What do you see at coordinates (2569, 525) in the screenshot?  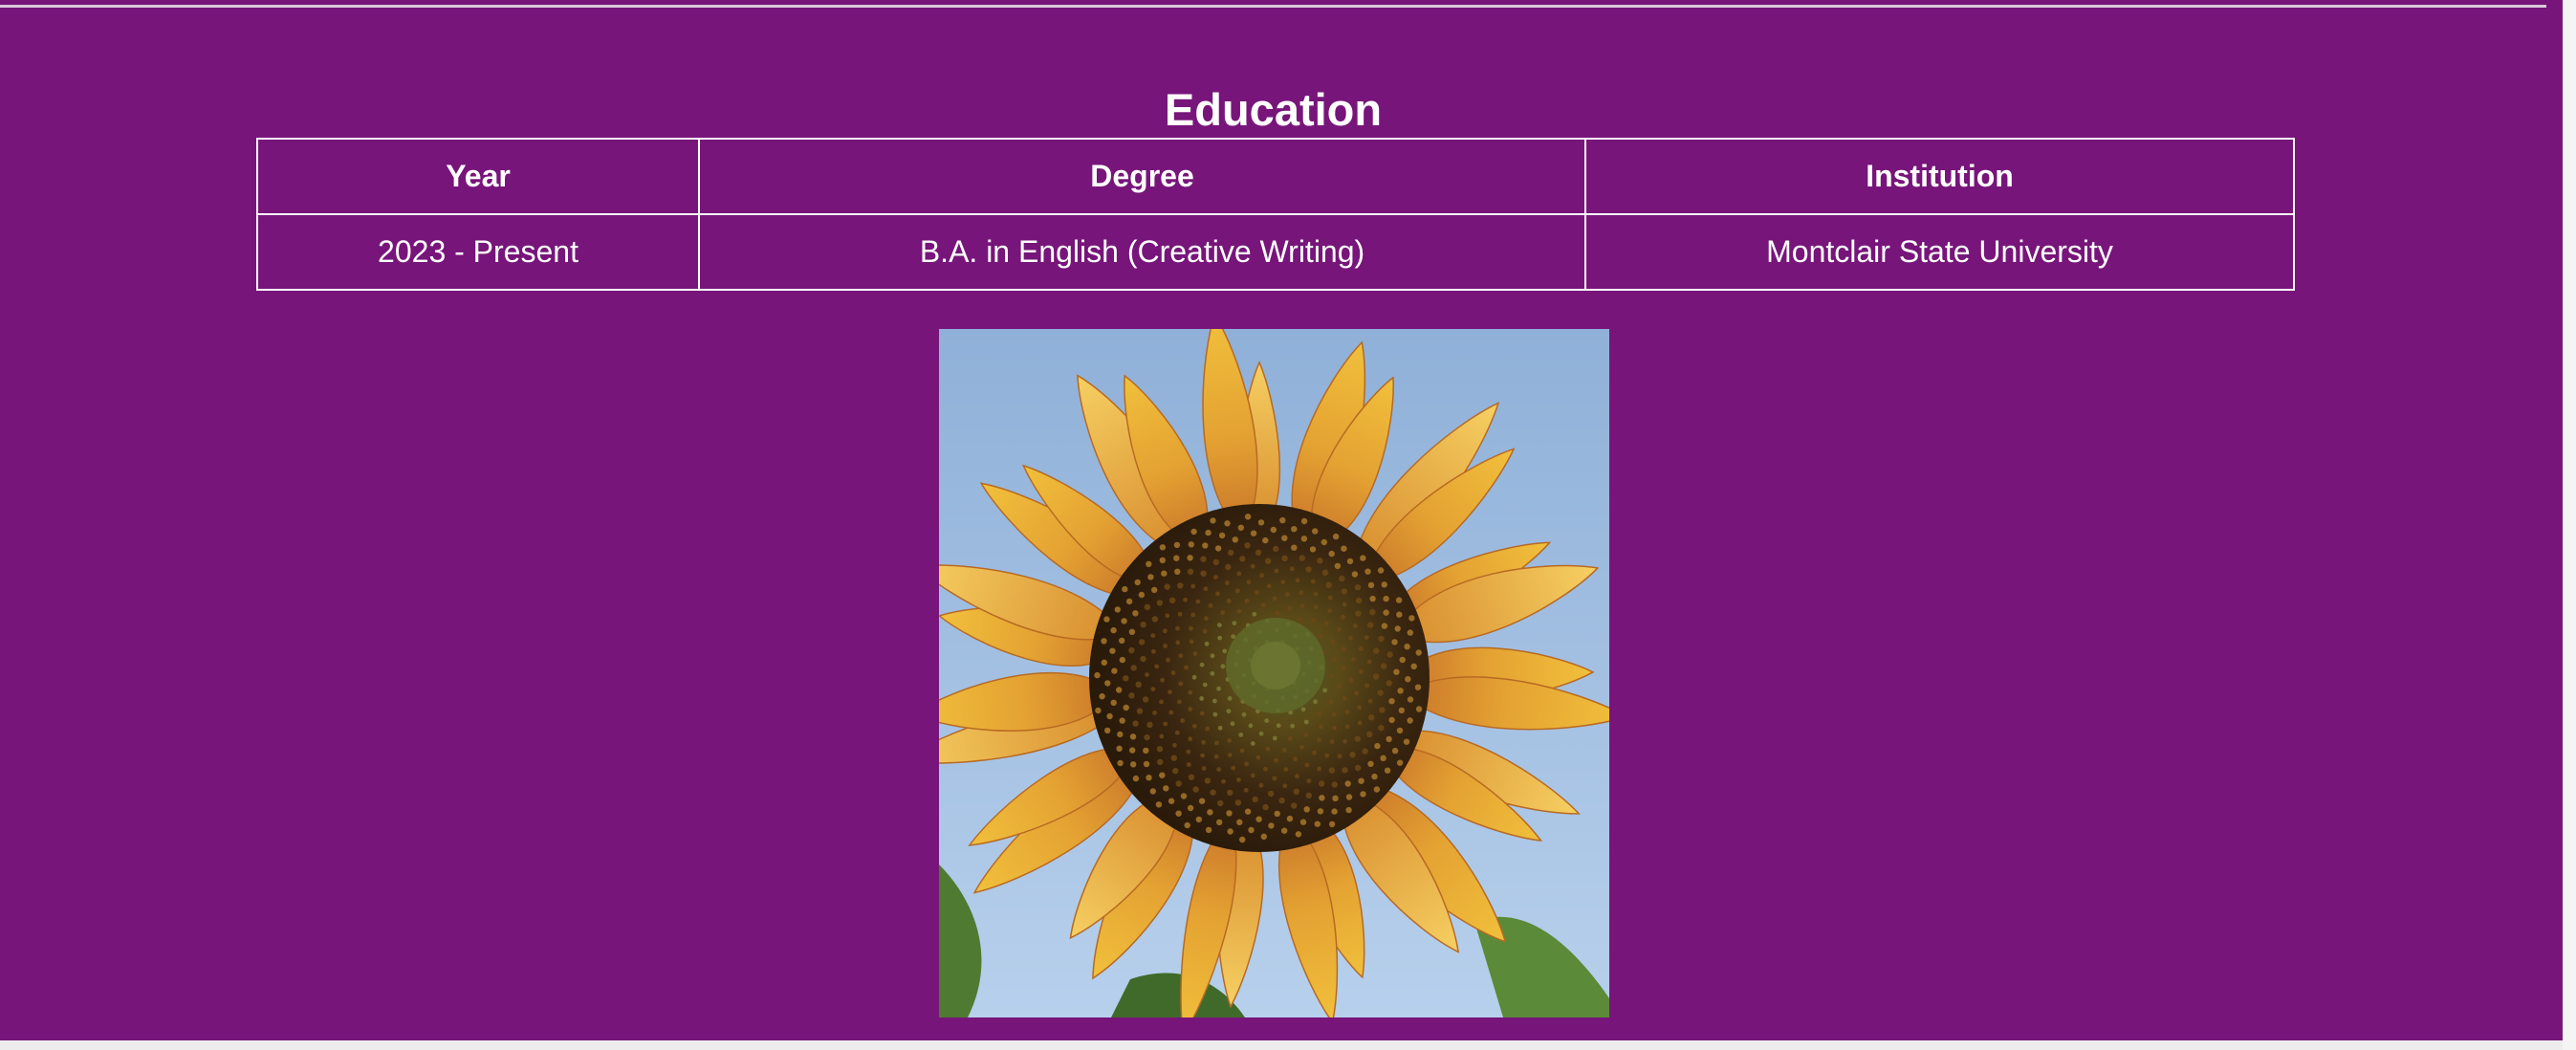 I see `scrollbar-track` at bounding box center [2569, 525].